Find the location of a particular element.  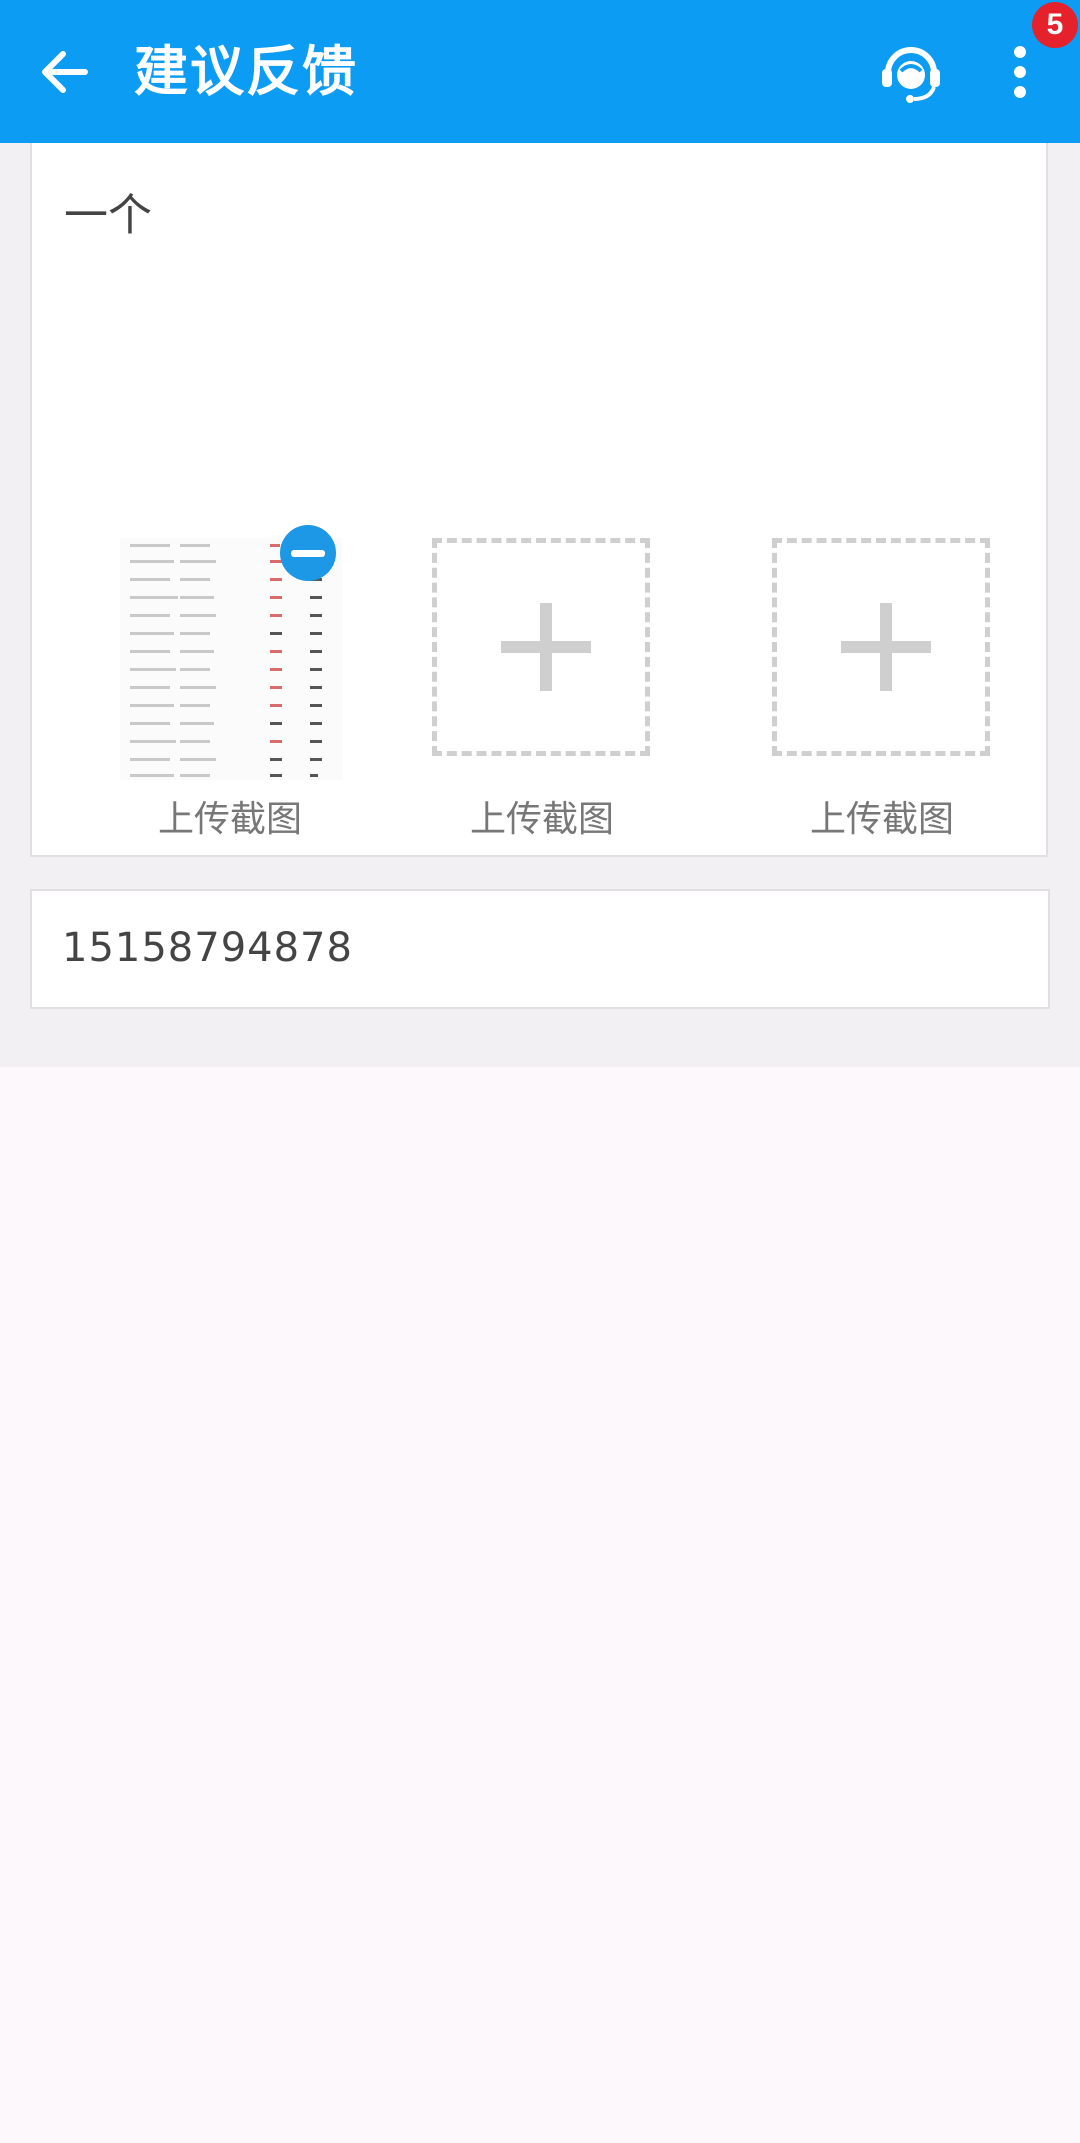

more-vertical-icon is located at coordinates (1020, 72).